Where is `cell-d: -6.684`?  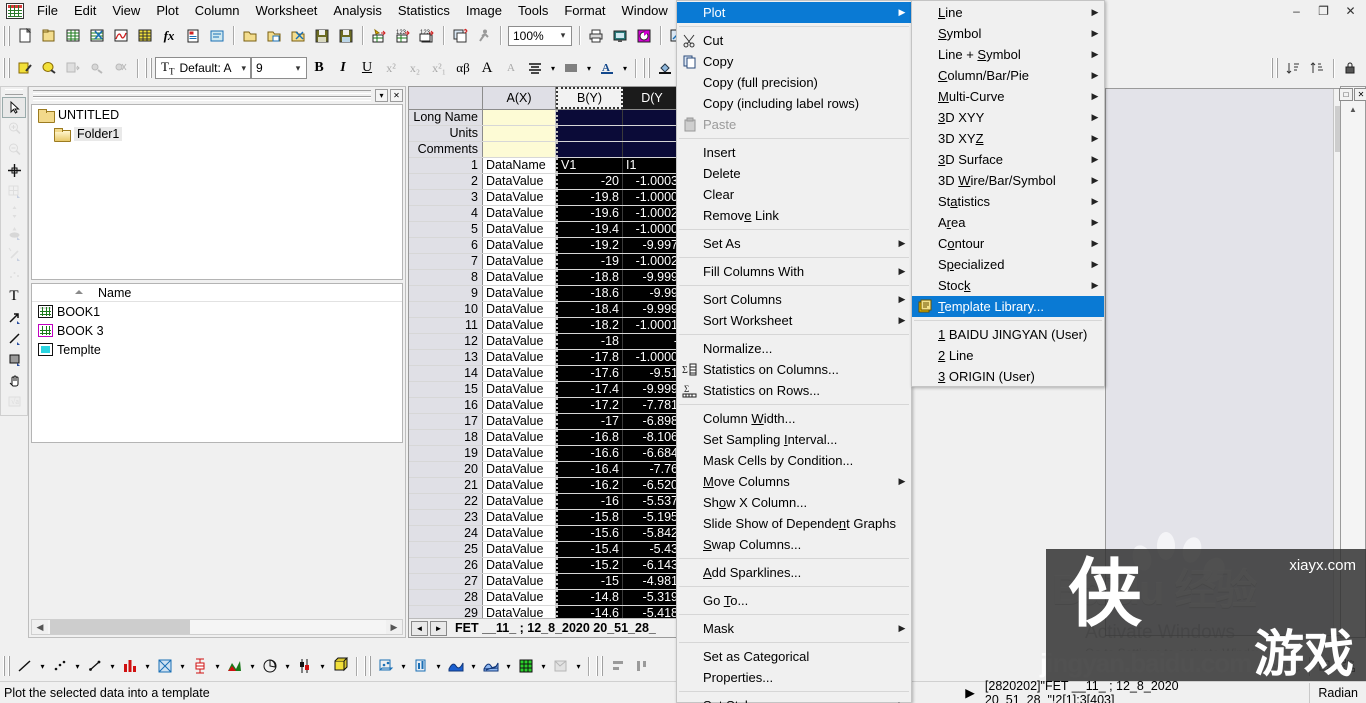
cell-d: -6.684 is located at coordinates (652, 453).